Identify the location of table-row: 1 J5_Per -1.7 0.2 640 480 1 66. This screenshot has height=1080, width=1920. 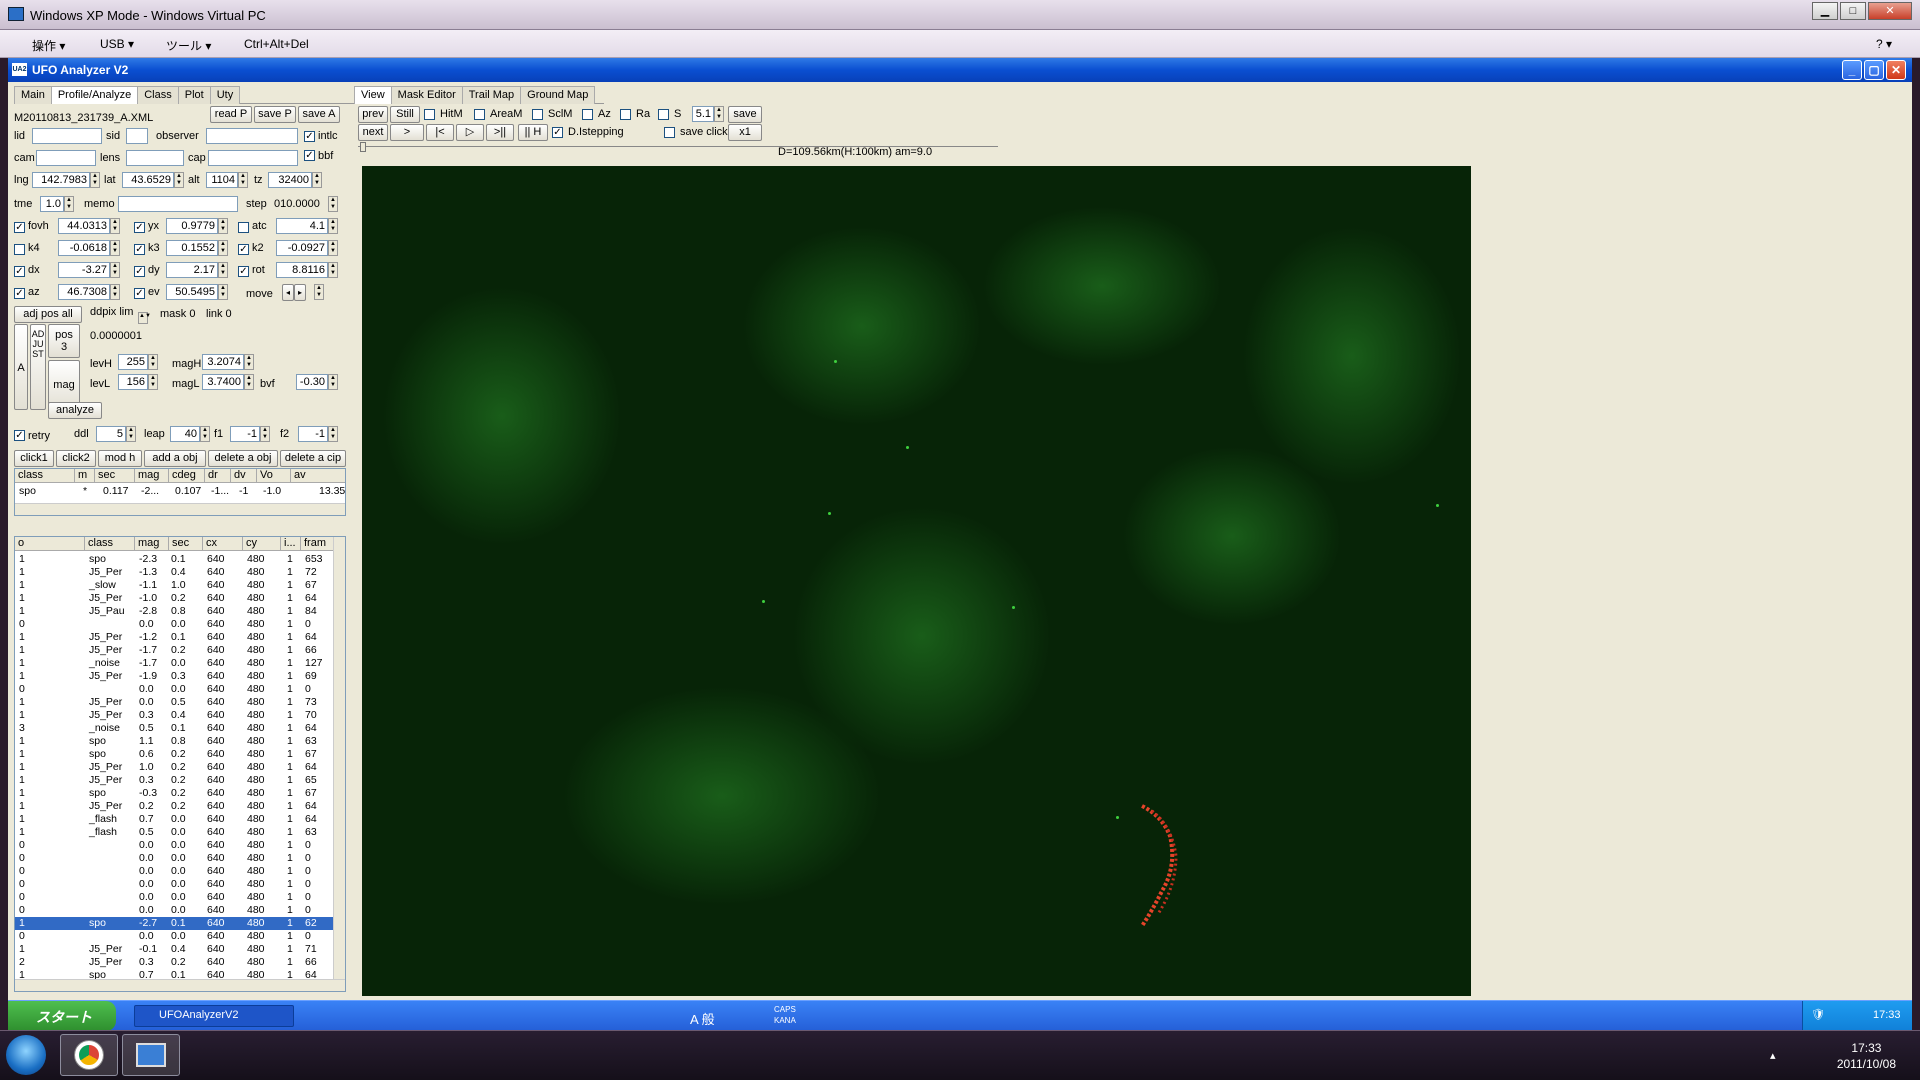
(180, 650).